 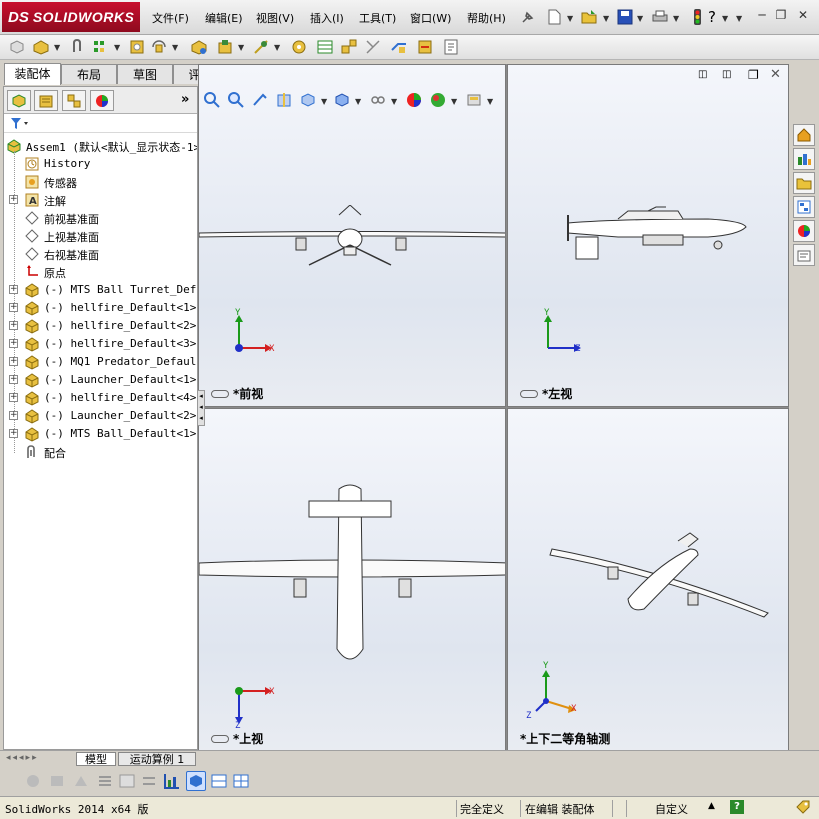 What do you see at coordinates (175, 47) in the screenshot?
I see `move-dropdown-icon: ▼` at bounding box center [175, 47].